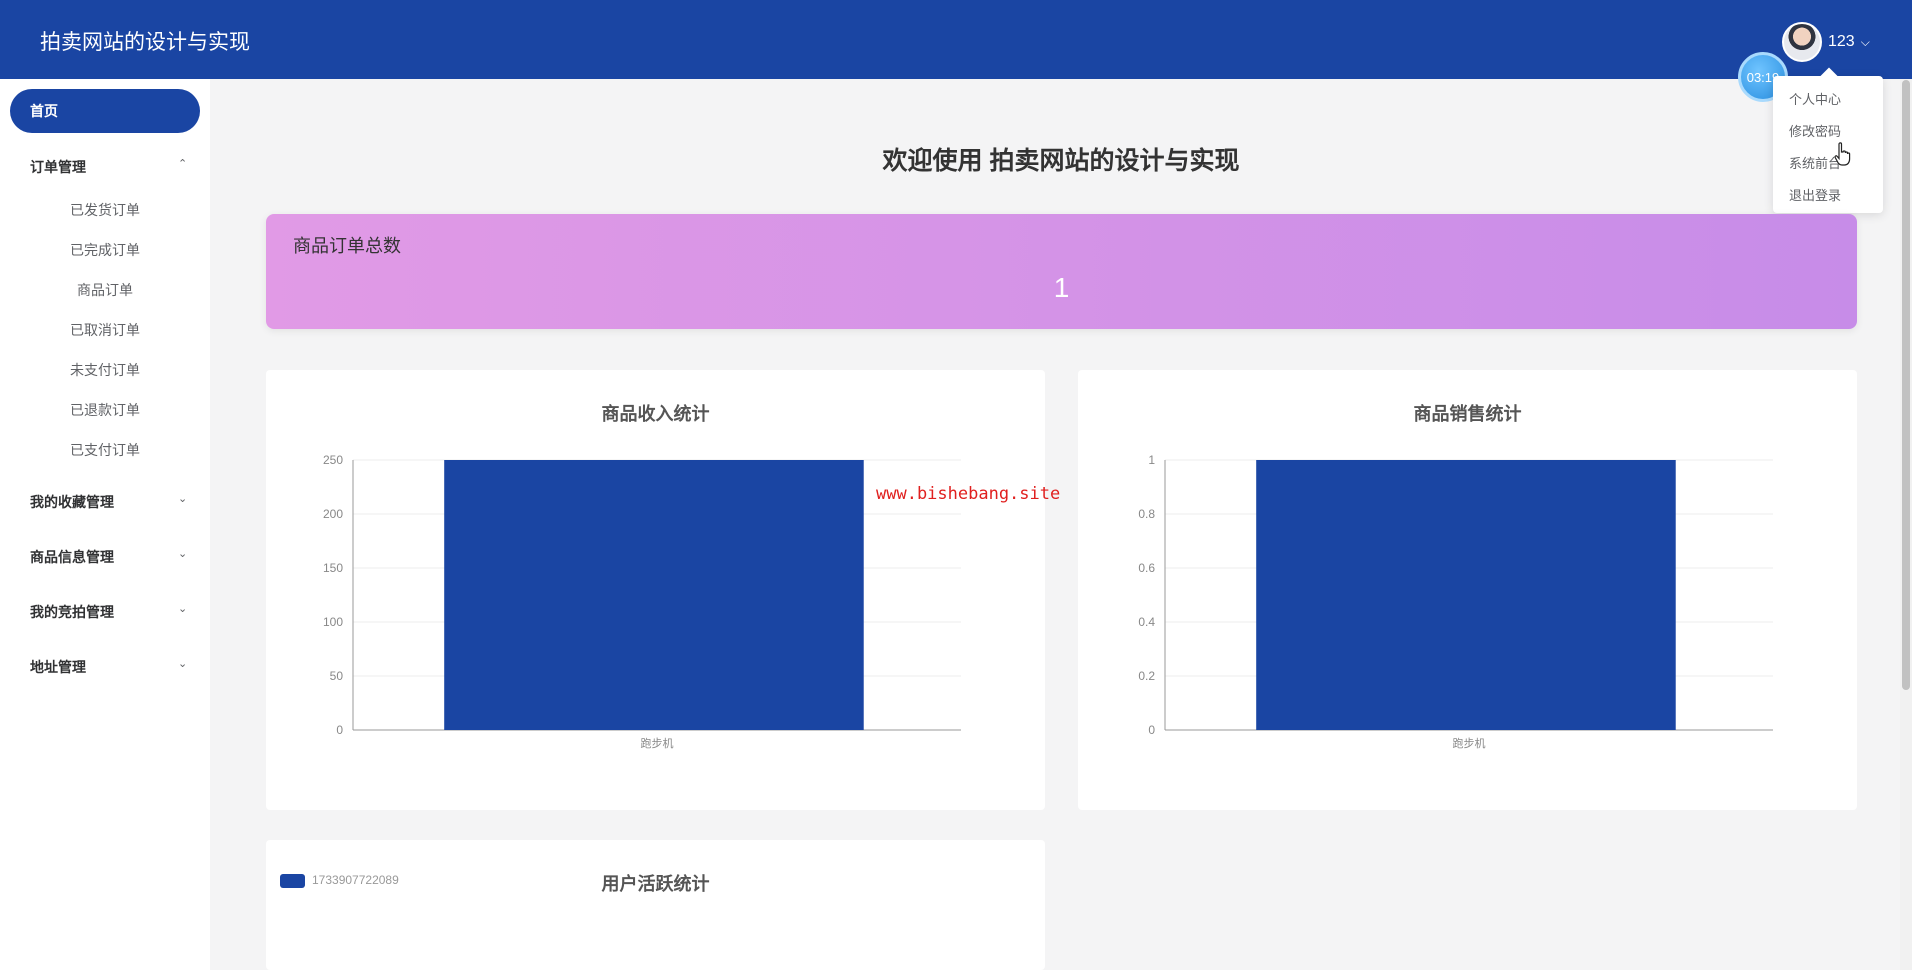 The image size is (1912, 970). Describe the element at coordinates (105, 210) in the screenshot. I see `sidebar-item-shipped-orders: 已发货订单` at that location.